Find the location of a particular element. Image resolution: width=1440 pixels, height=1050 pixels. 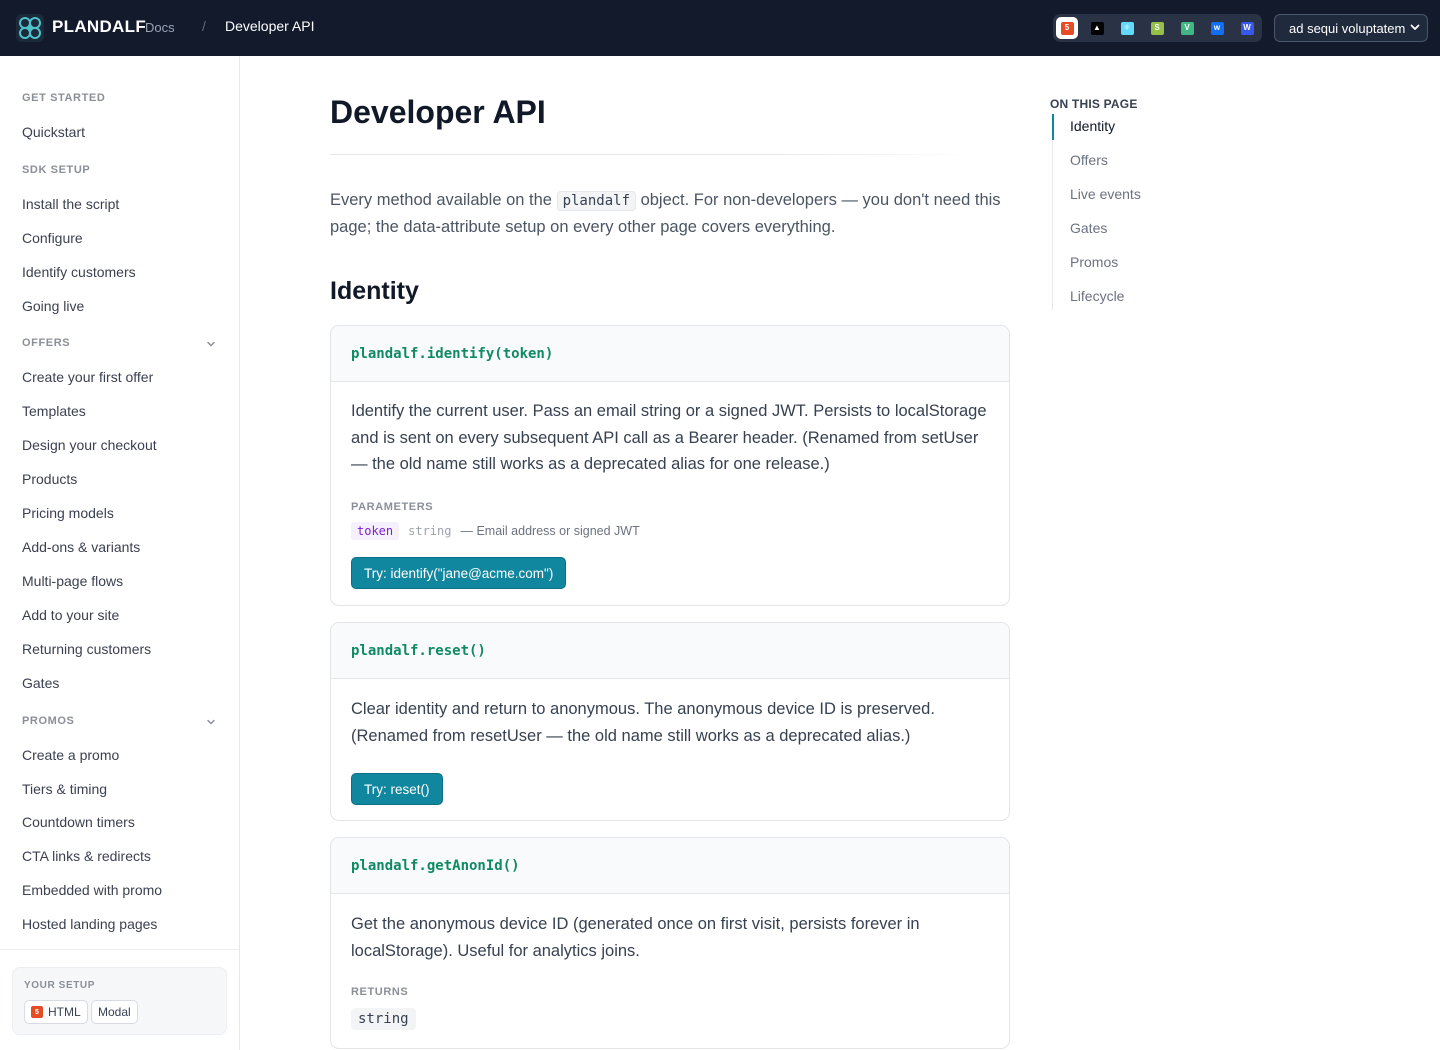

environment-select: ad sequi voluptatem is located at coordinates (1351, 28).